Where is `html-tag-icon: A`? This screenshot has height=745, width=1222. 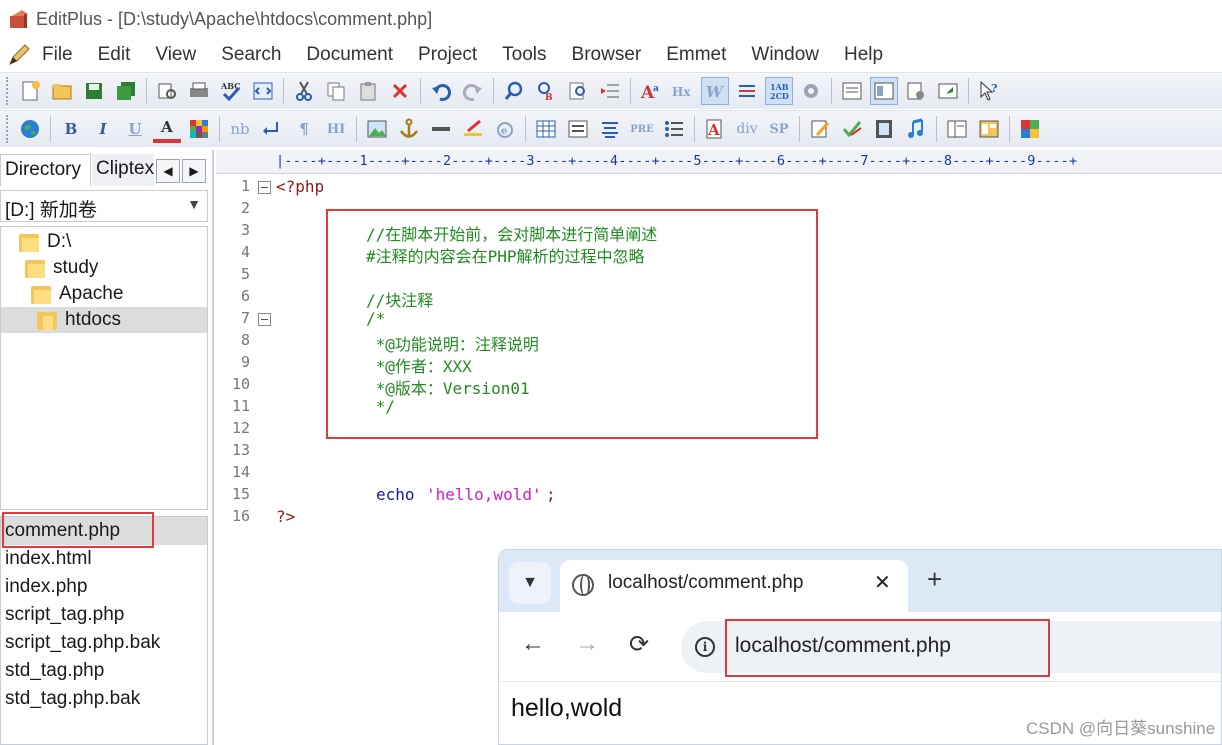
html-tag-icon: A is located at coordinates (715, 129).